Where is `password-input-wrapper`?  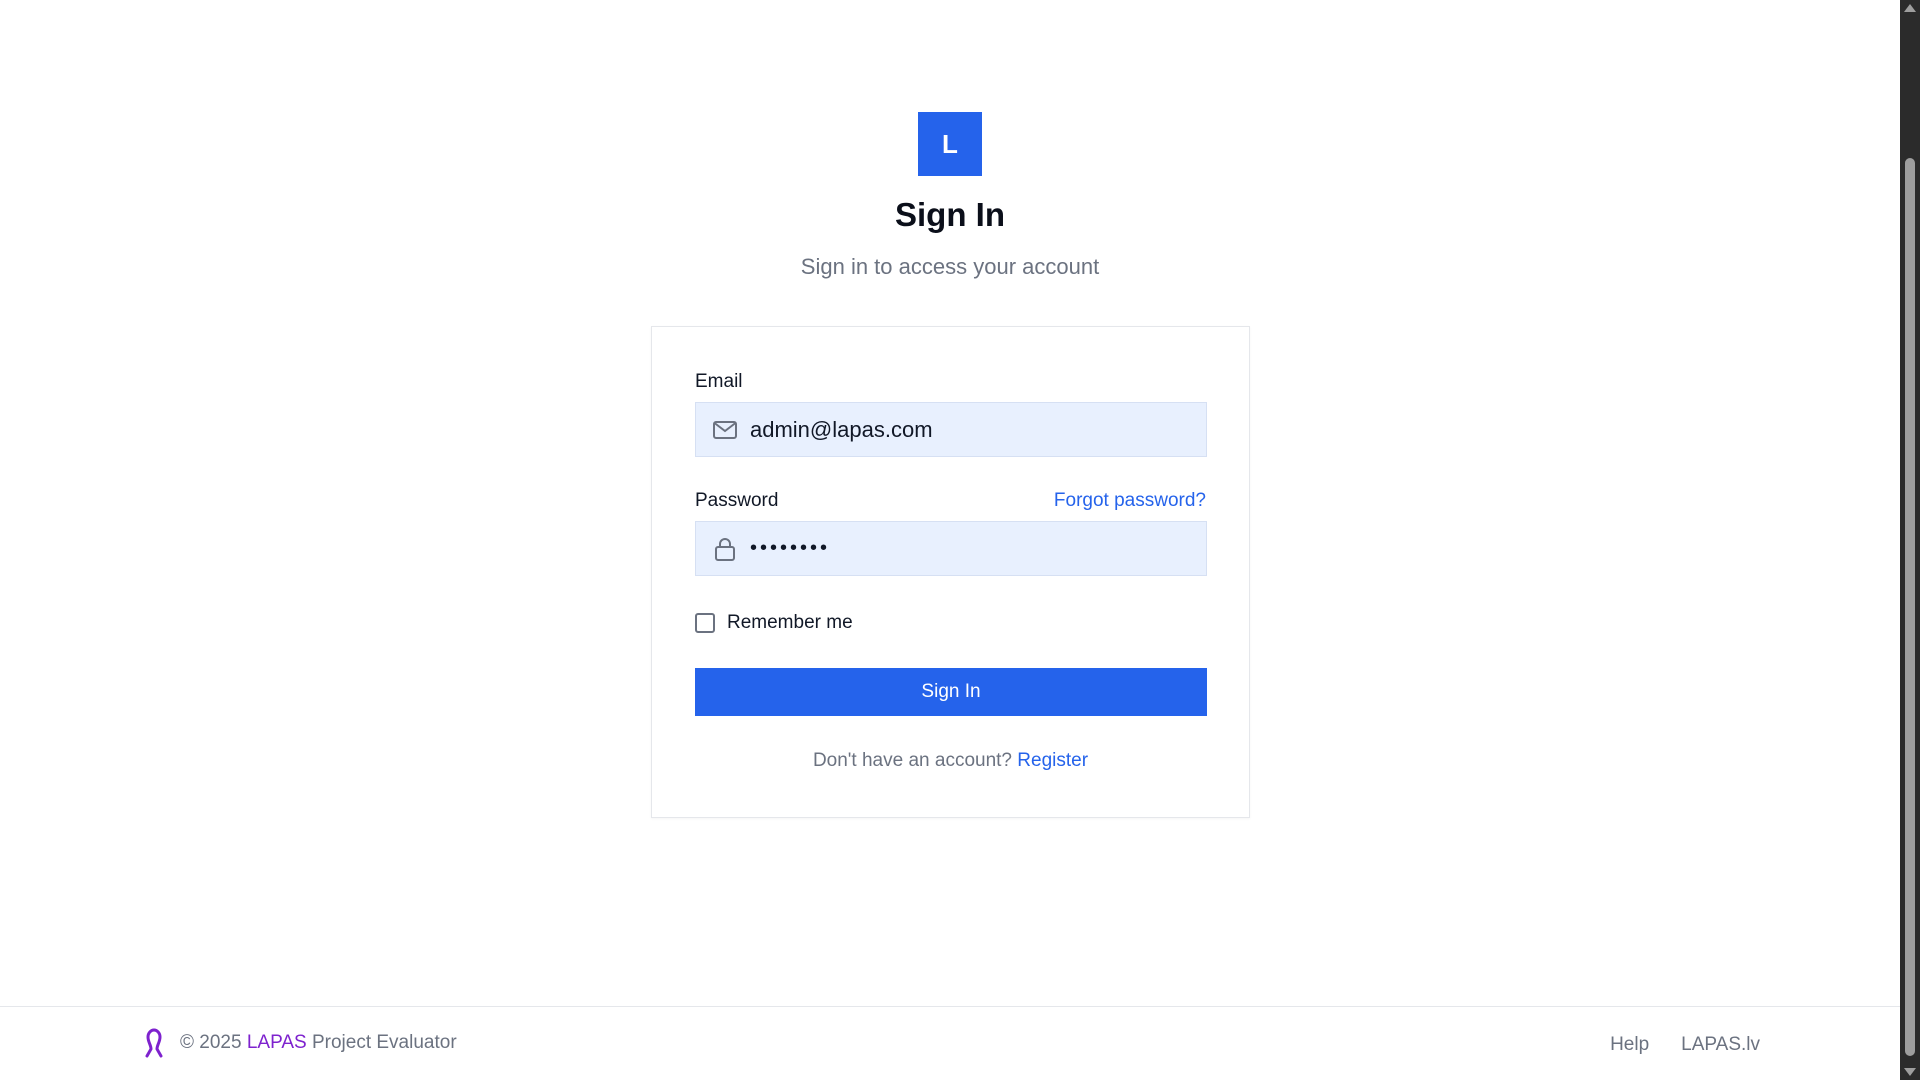
password-input-wrapper is located at coordinates (951, 548).